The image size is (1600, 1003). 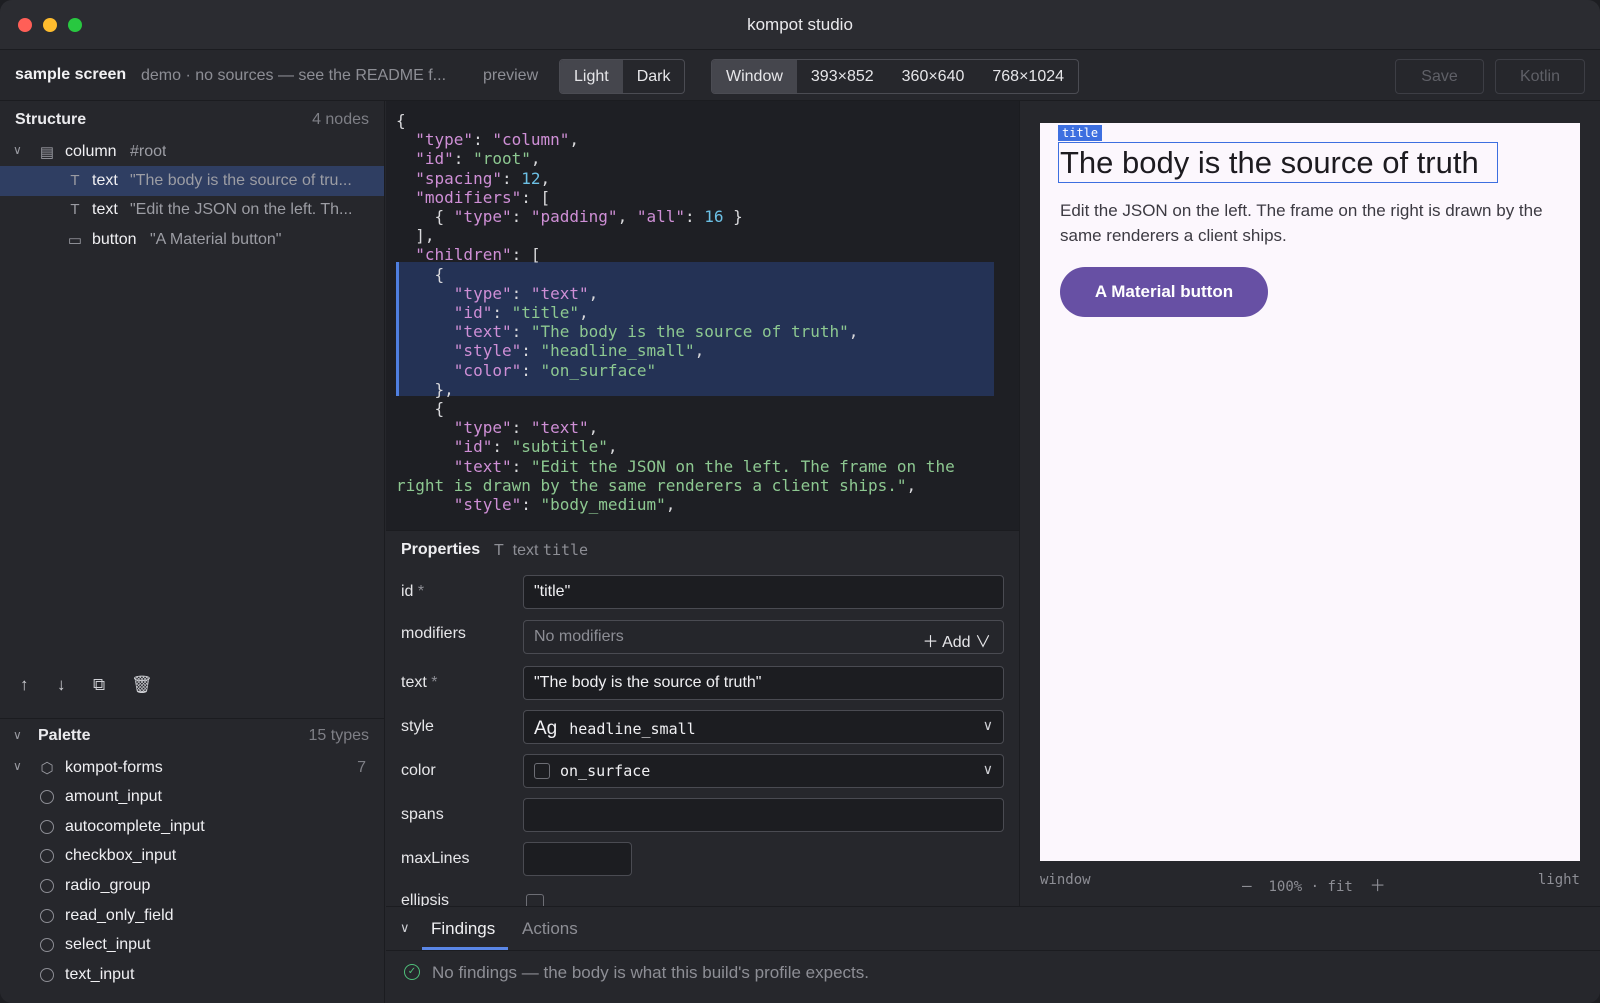 I want to click on palette-item-name: checkbox_input, so click(x=121, y=855).